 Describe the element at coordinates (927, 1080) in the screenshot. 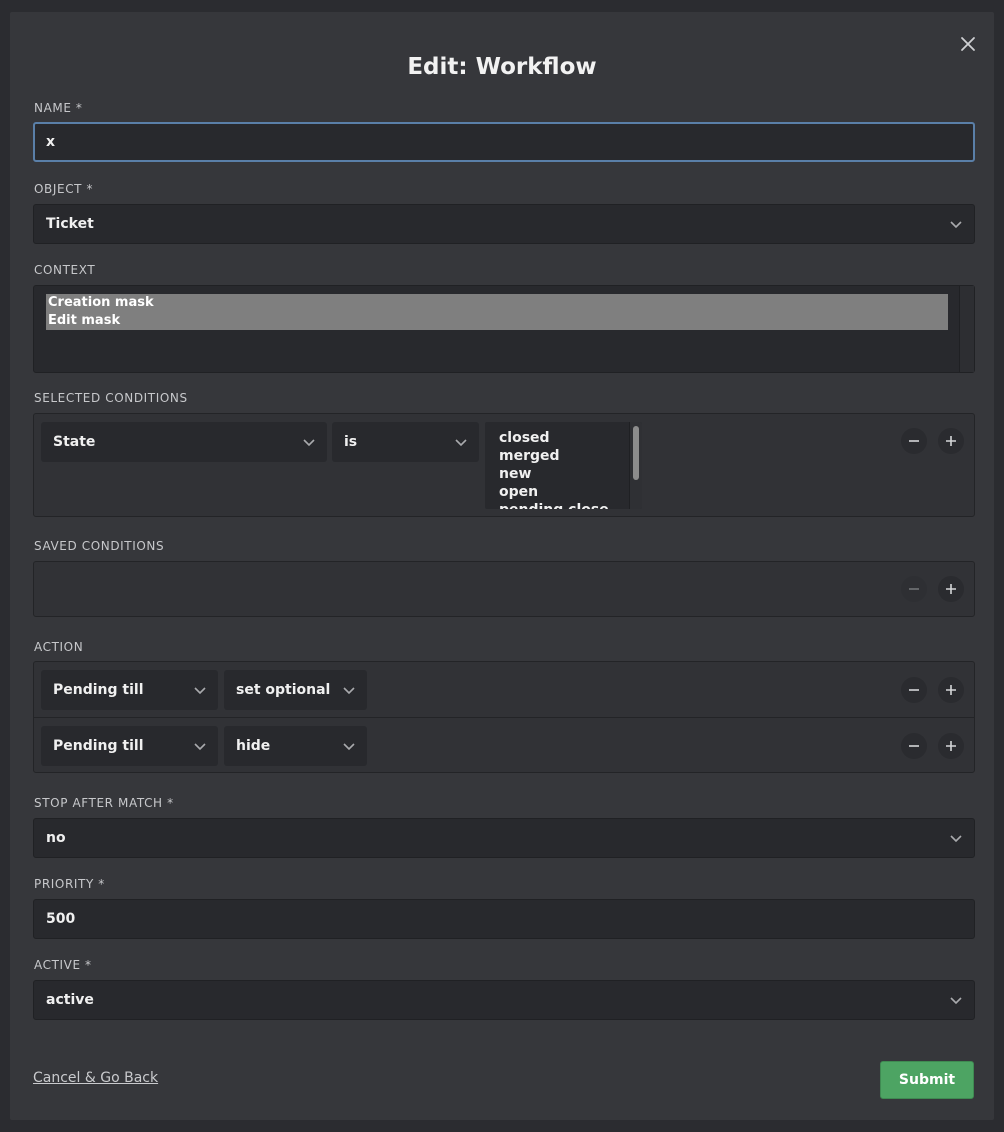

I see `submit-button: Submit` at that location.